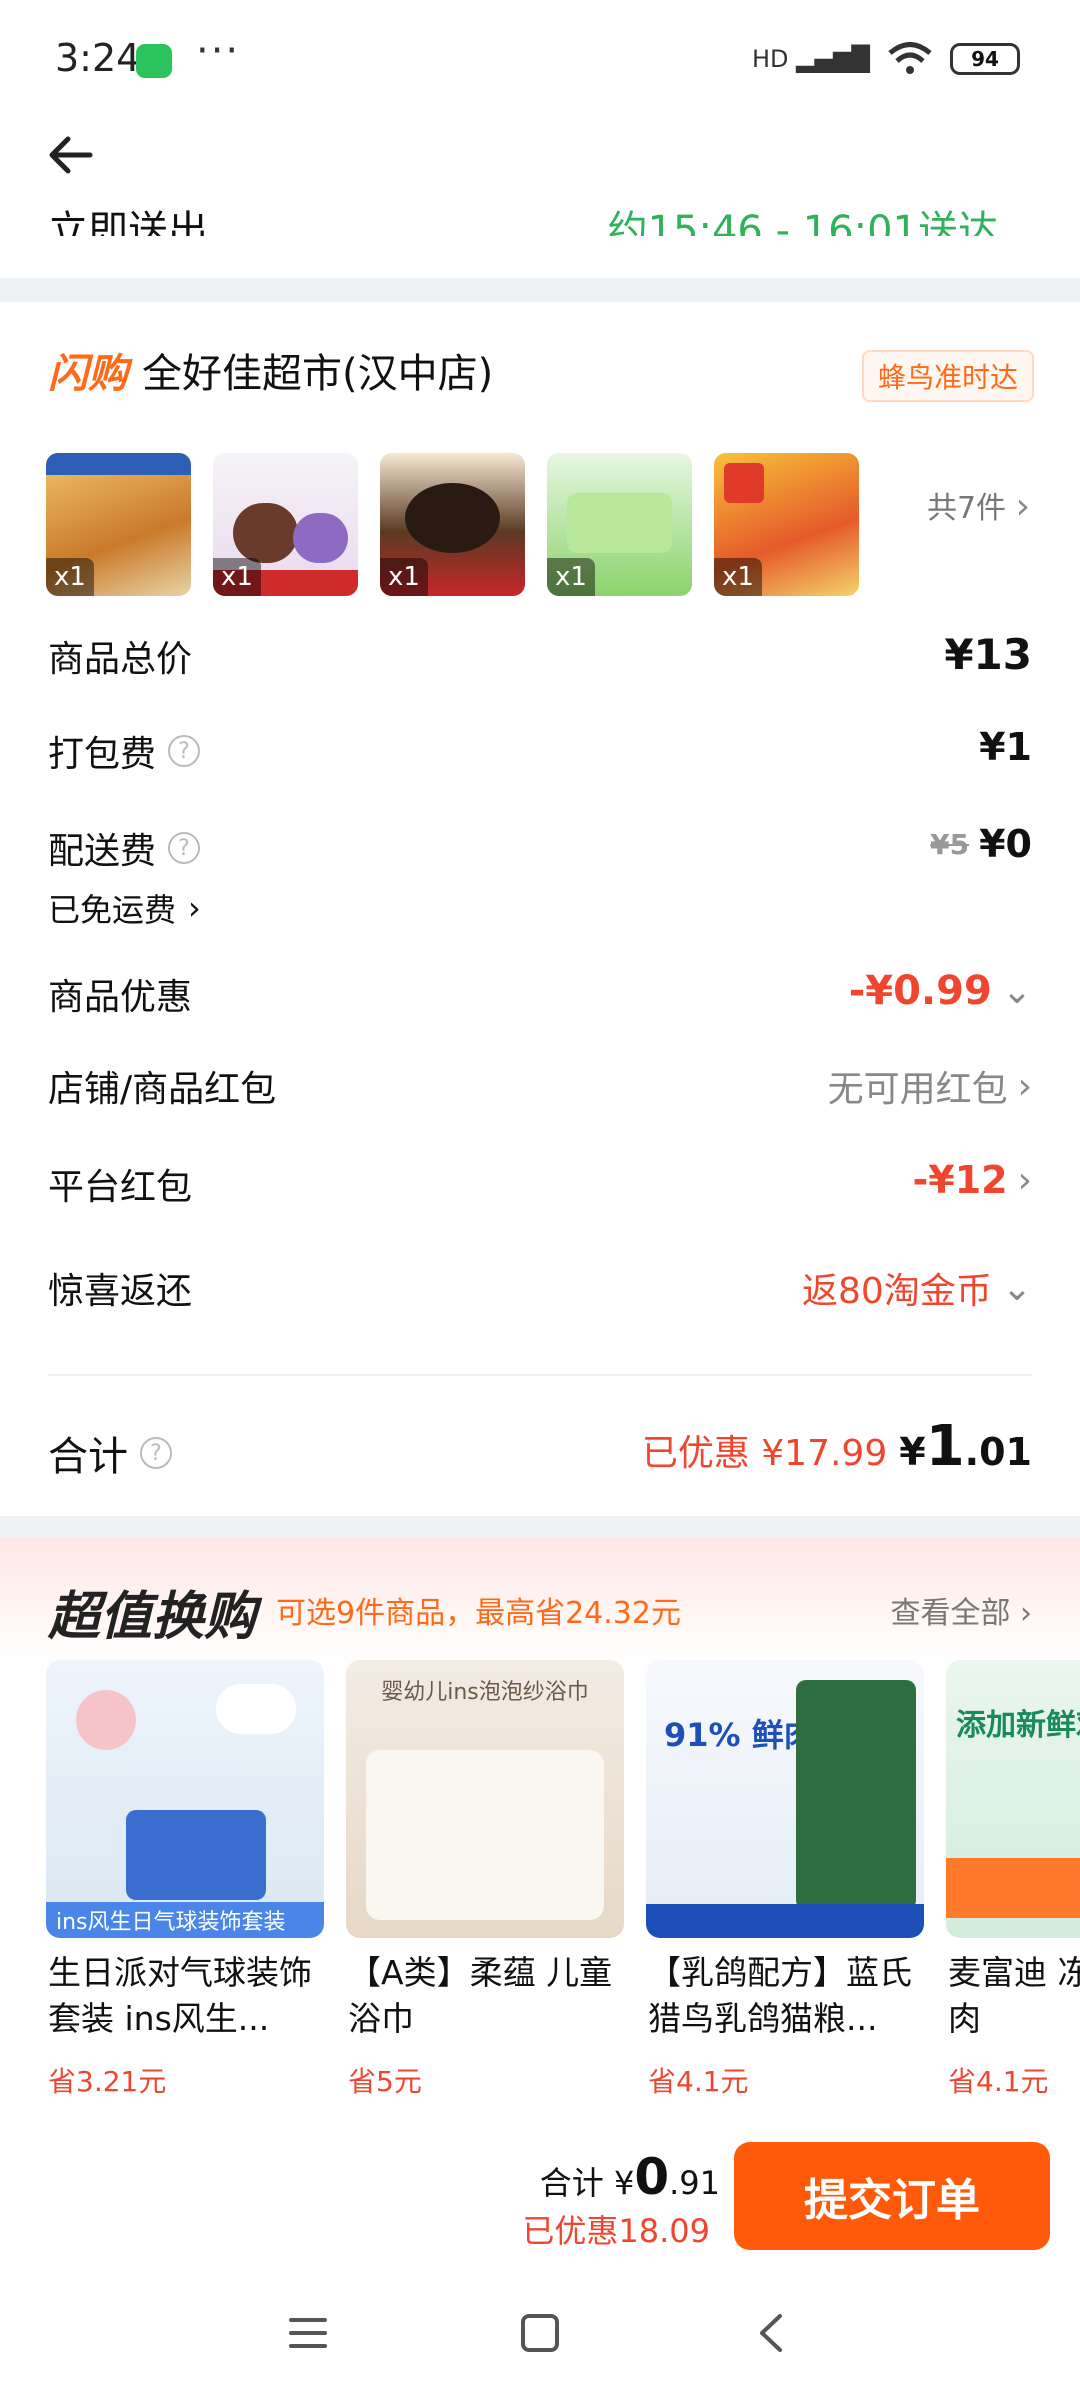  What do you see at coordinates (185, 1890) in the screenshot?
I see `promo-card: ins风生日气球装饰套装 生日派对气球装饰套装 ins风生... 省3.21元` at bounding box center [185, 1890].